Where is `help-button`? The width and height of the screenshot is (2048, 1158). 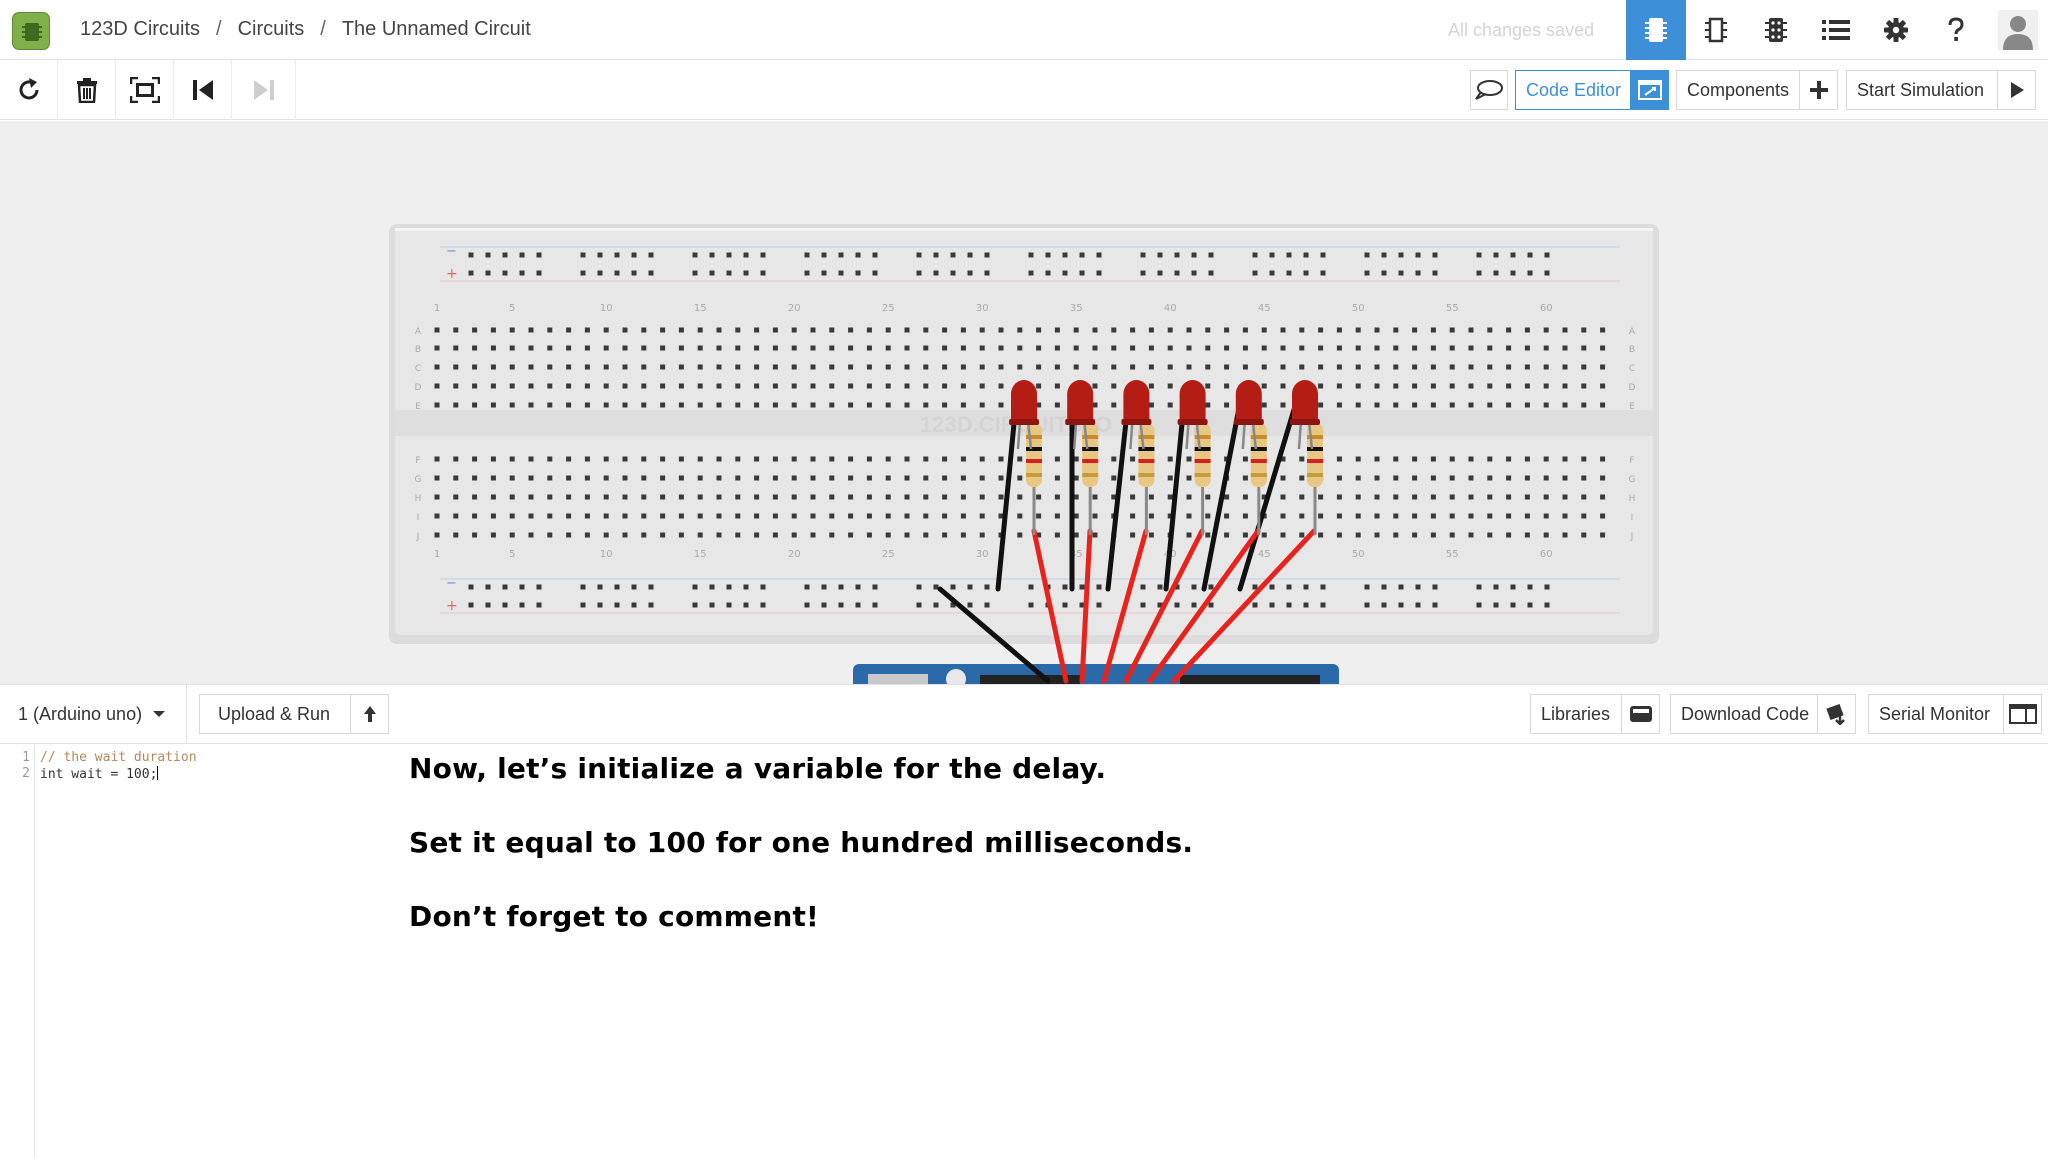 help-button is located at coordinates (1956, 30).